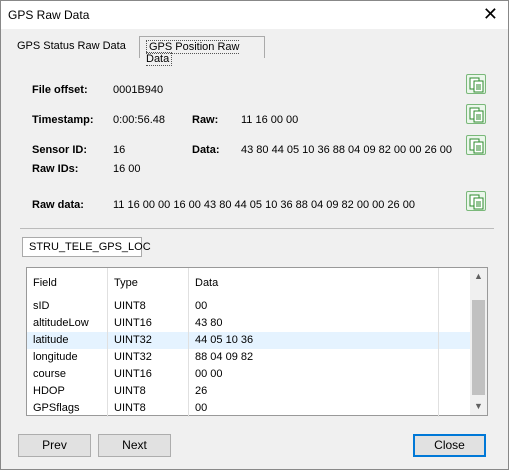 The height and width of the screenshot is (470, 509). I want to click on copy-data-button, so click(476, 145).